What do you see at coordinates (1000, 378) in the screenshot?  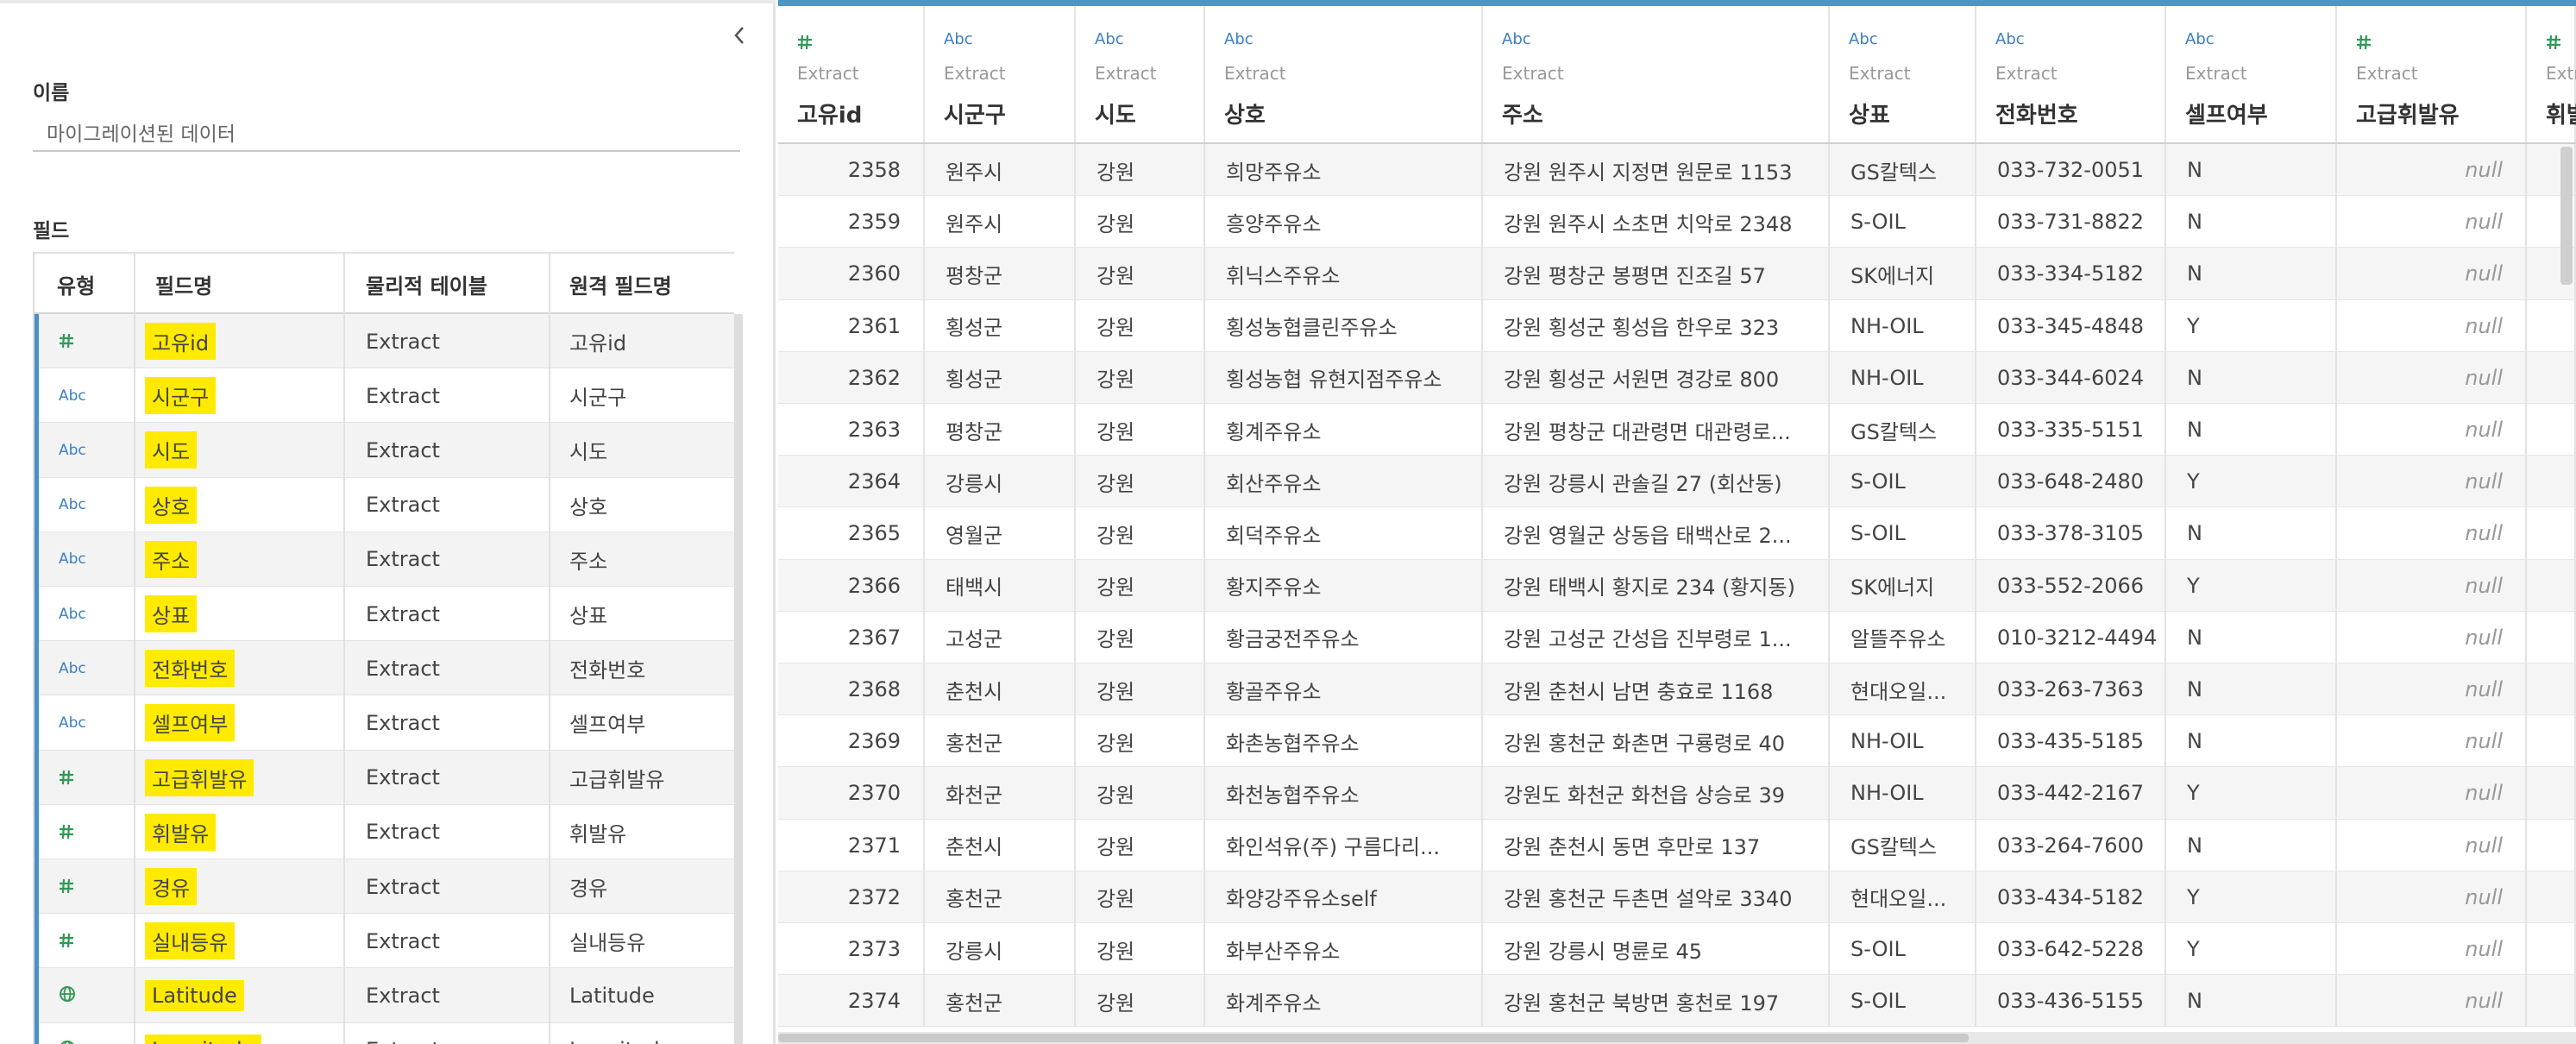 I see `table-cell: 횡성군` at bounding box center [1000, 378].